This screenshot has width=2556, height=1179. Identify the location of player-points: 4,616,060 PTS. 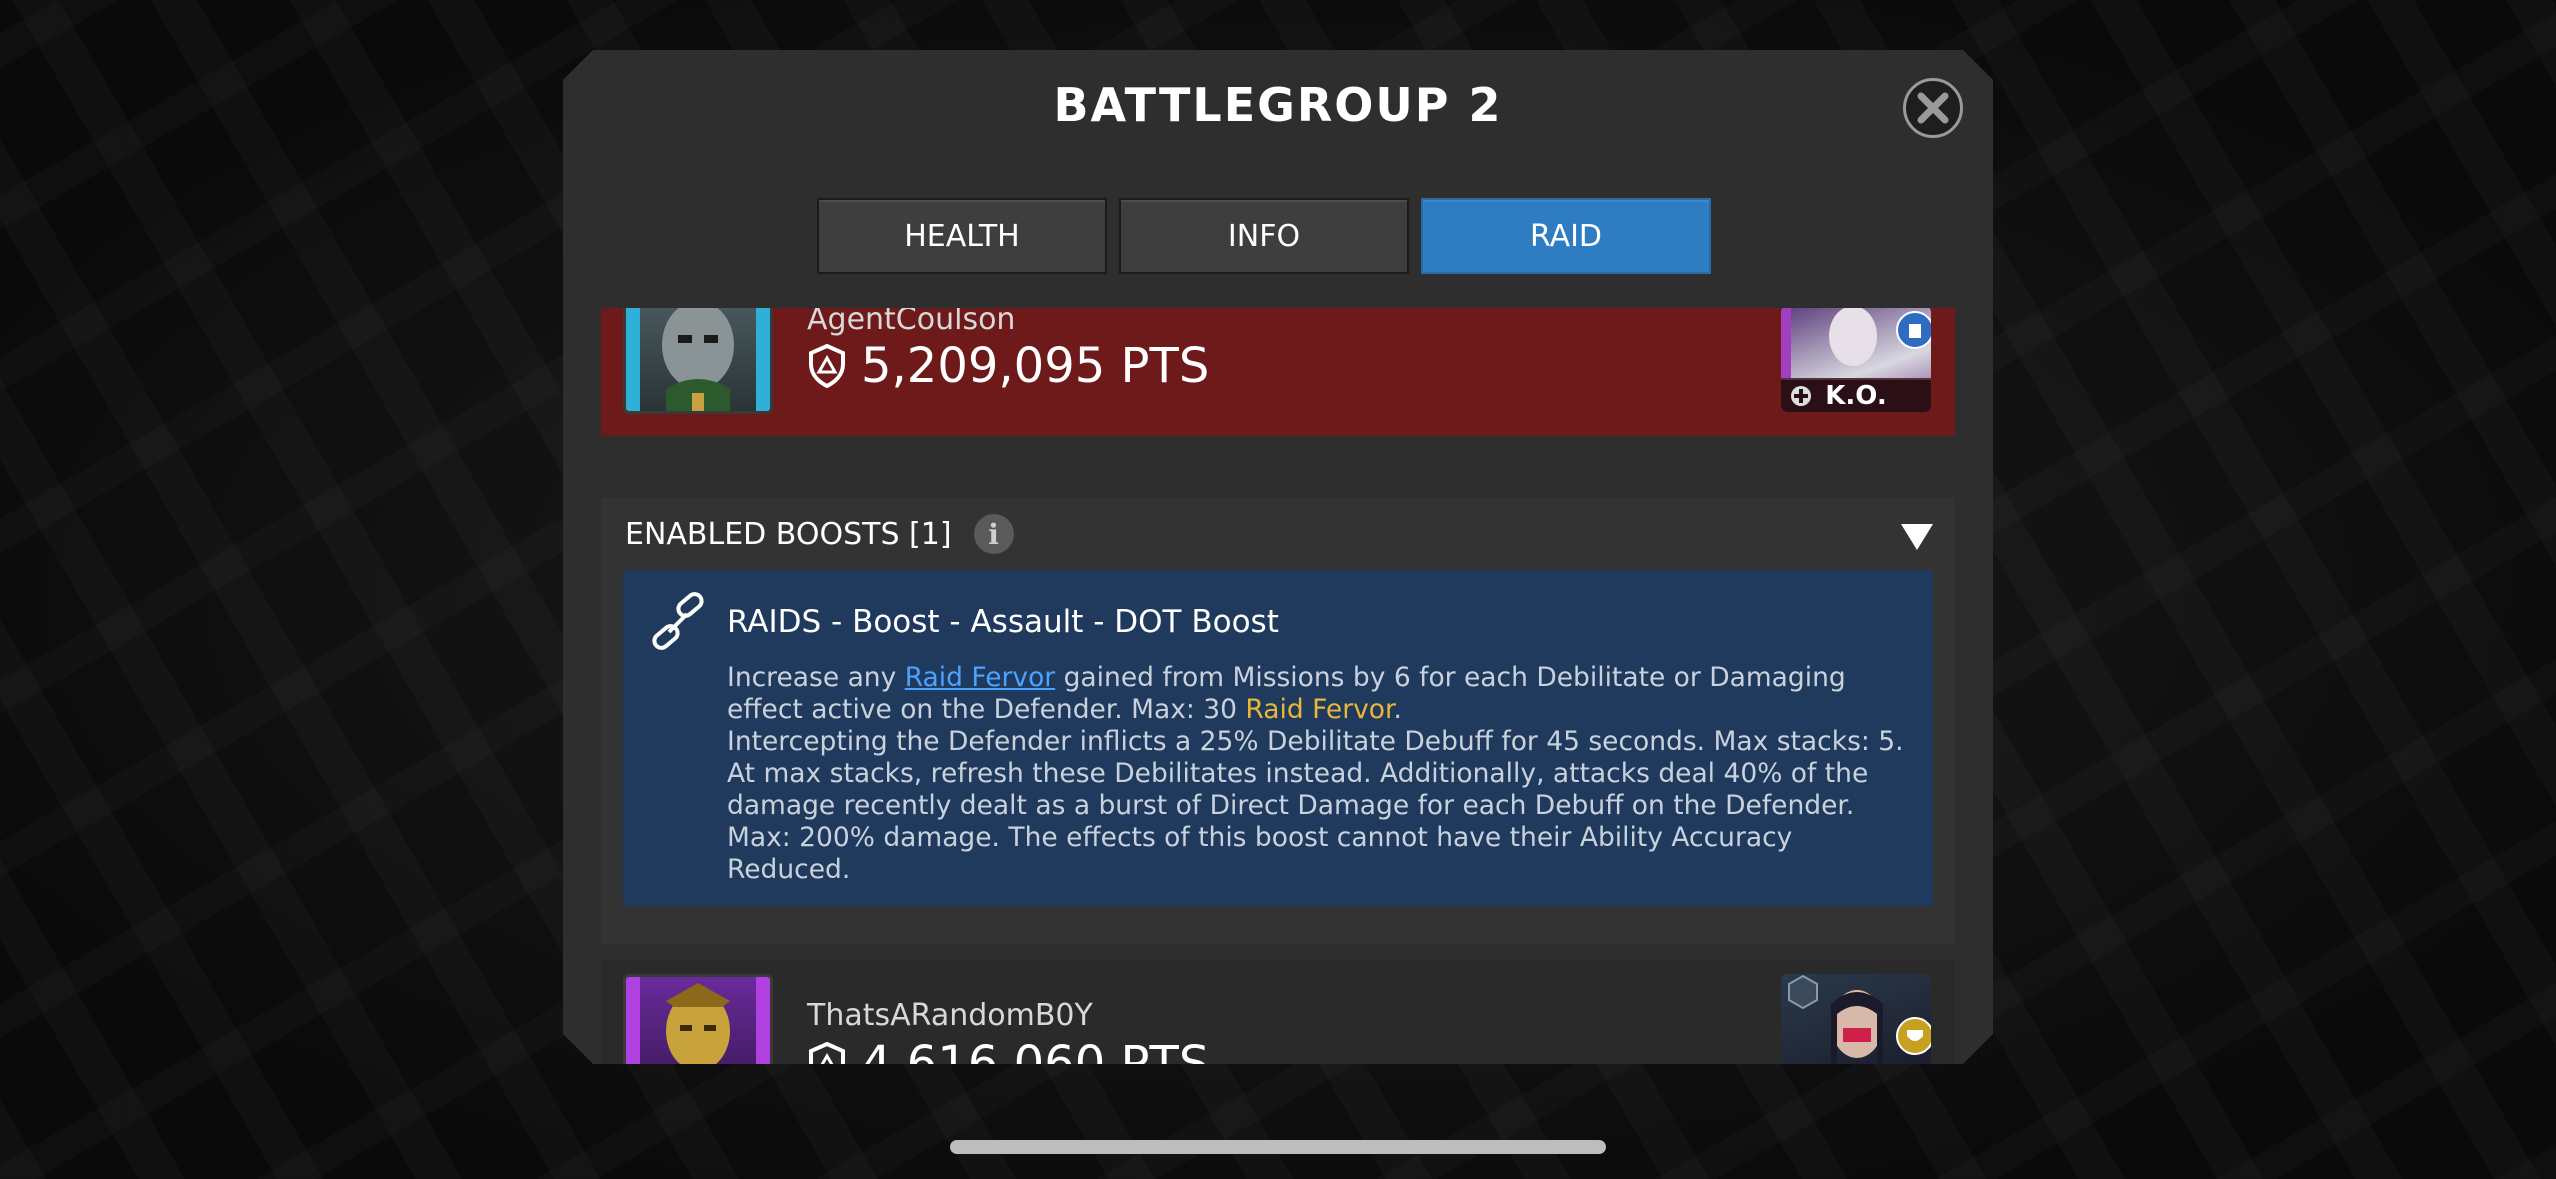
(1008, 1050).